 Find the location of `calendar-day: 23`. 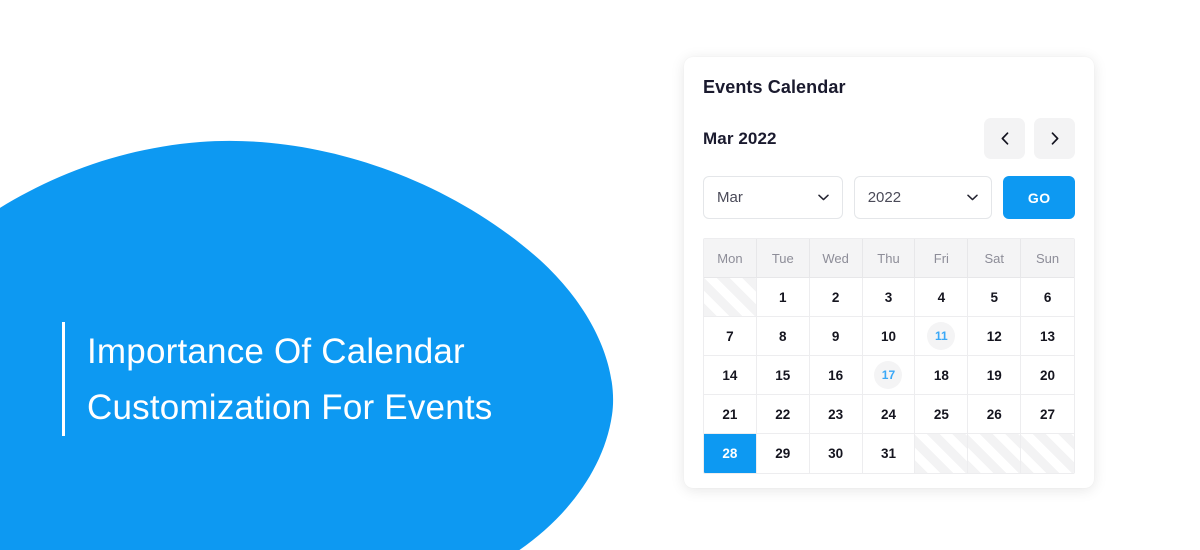

calendar-day: 23 is located at coordinates (836, 414).